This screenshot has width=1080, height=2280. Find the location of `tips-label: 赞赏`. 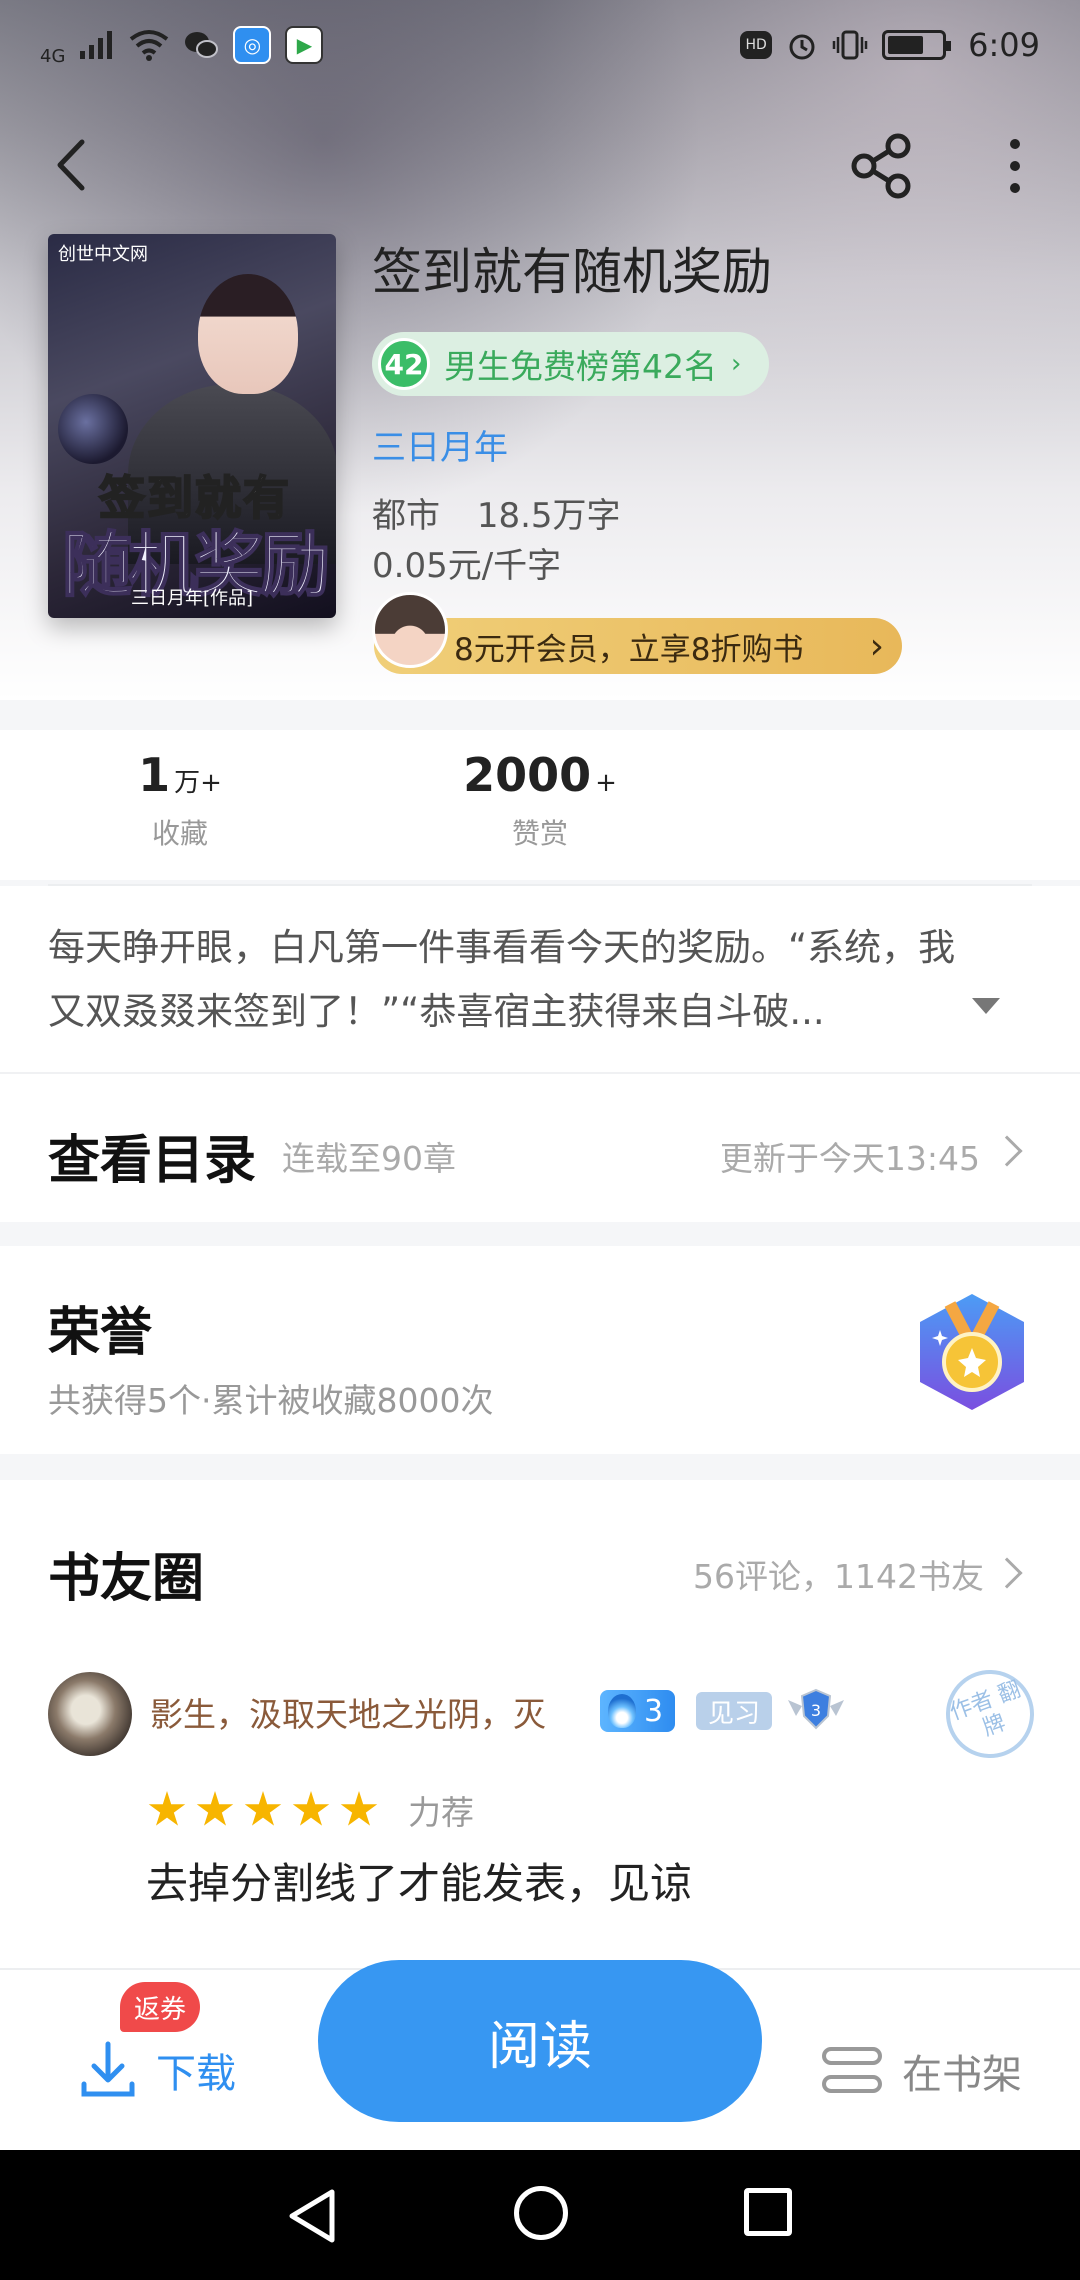

tips-label: 赞赏 is located at coordinates (539, 833).